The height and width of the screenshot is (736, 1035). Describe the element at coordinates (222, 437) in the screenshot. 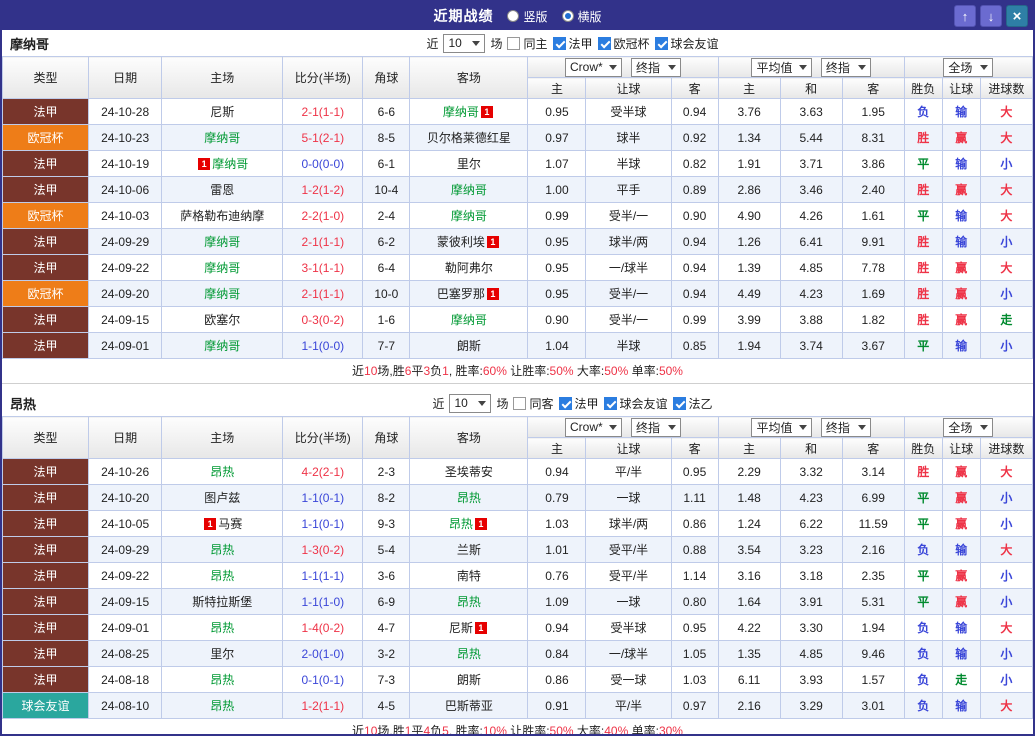

I see `col-home: 主场` at that location.